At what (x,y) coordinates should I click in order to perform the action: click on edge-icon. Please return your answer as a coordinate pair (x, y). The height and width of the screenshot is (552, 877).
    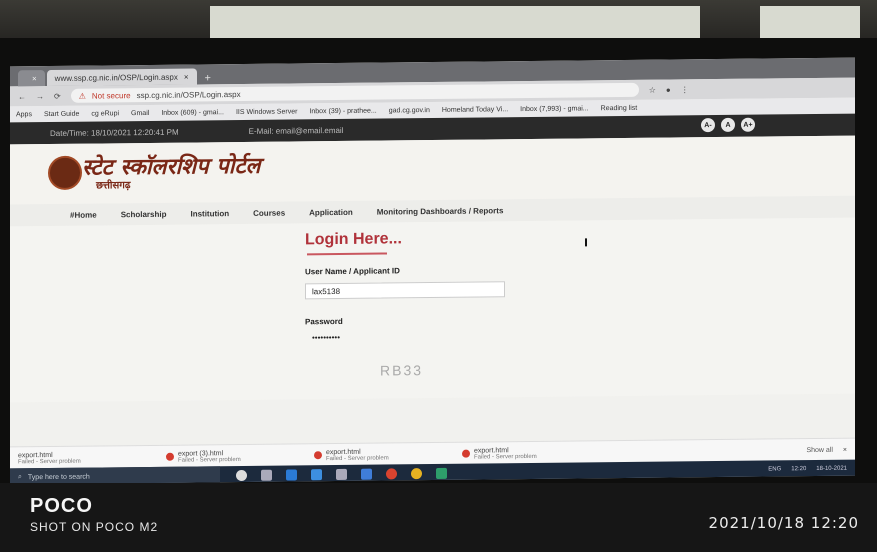
    Looking at the image, I should click on (291, 474).